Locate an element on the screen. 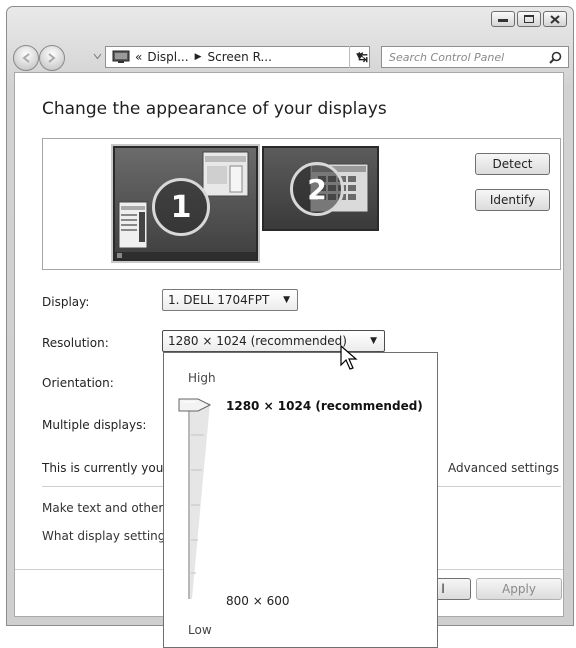 The height and width of the screenshot is (648, 576). current-display-status: This is currently you is located at coordinates (103, 468).